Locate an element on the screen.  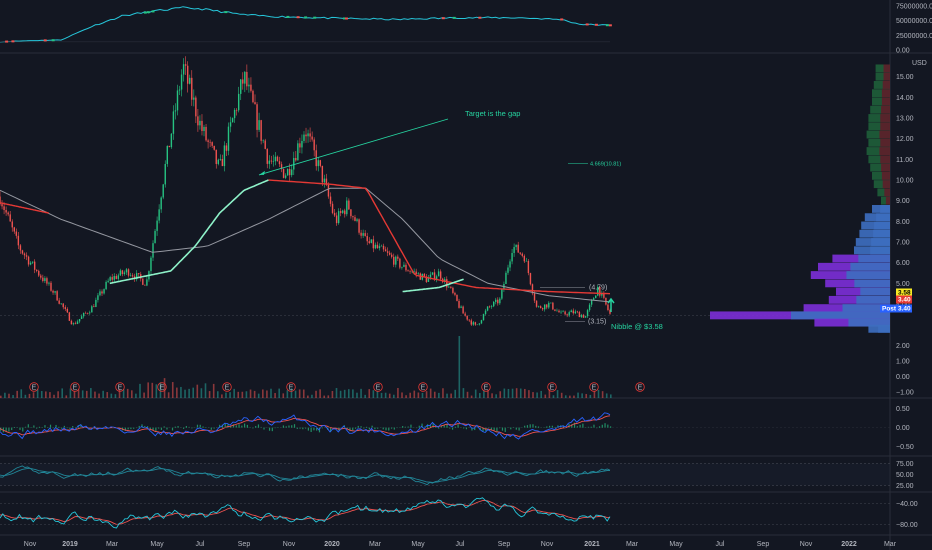
time-axis-label: Sep is located at coordinates (244, 544).